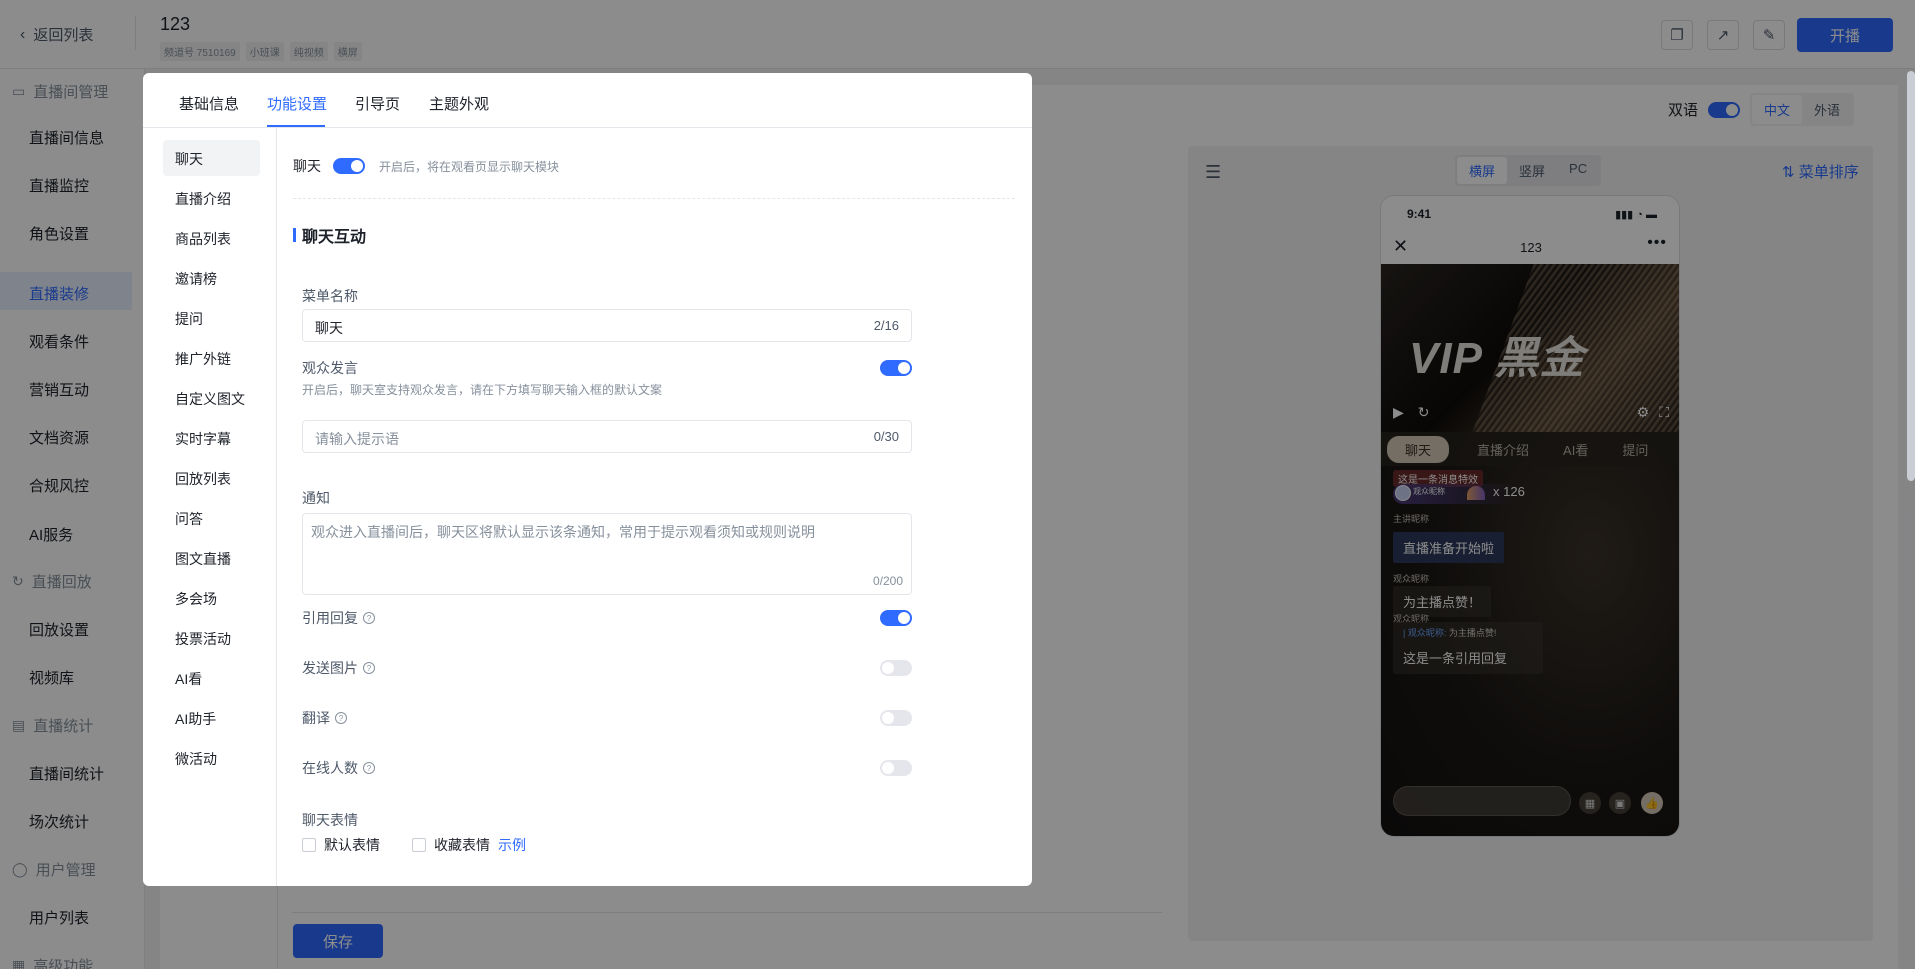 The image size is (1915, 969). What do you see at coordinates (896, 718) in the screenshot?
I see `translate-switch` at bounding box center [896, 718].